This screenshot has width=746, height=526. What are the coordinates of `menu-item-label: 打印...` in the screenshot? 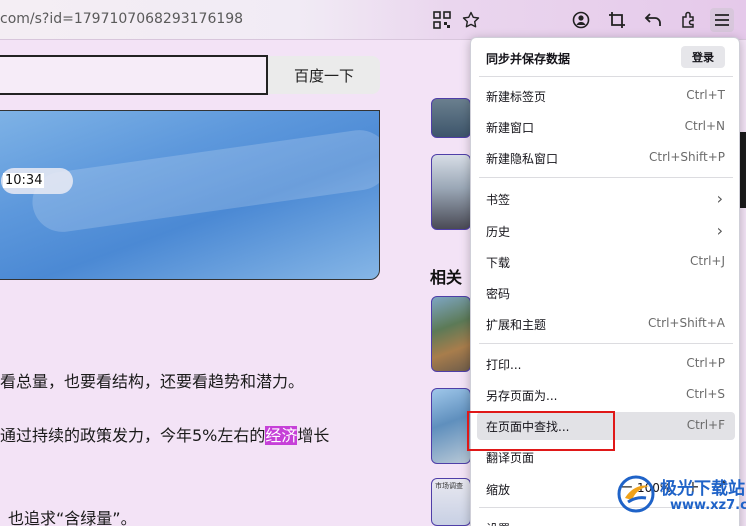 It's located at (504, 365).